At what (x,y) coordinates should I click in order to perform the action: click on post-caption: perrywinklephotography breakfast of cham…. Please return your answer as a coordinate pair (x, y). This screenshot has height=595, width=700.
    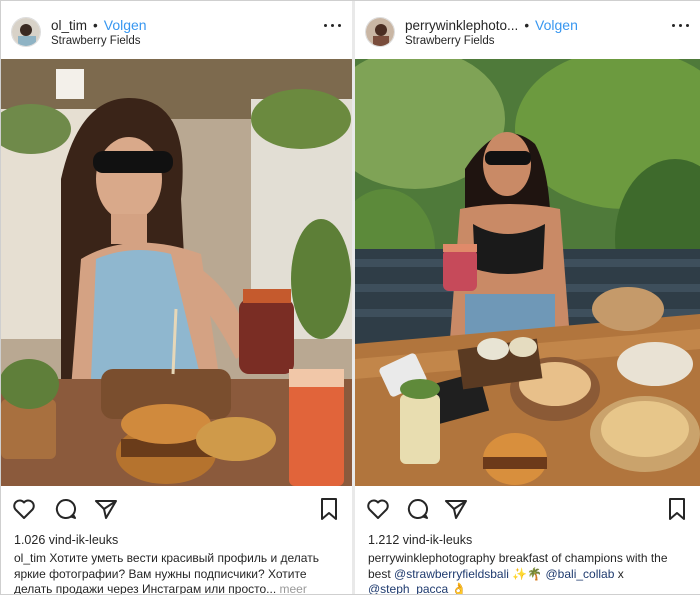
    Looking at the image, I should click on (528, 572).